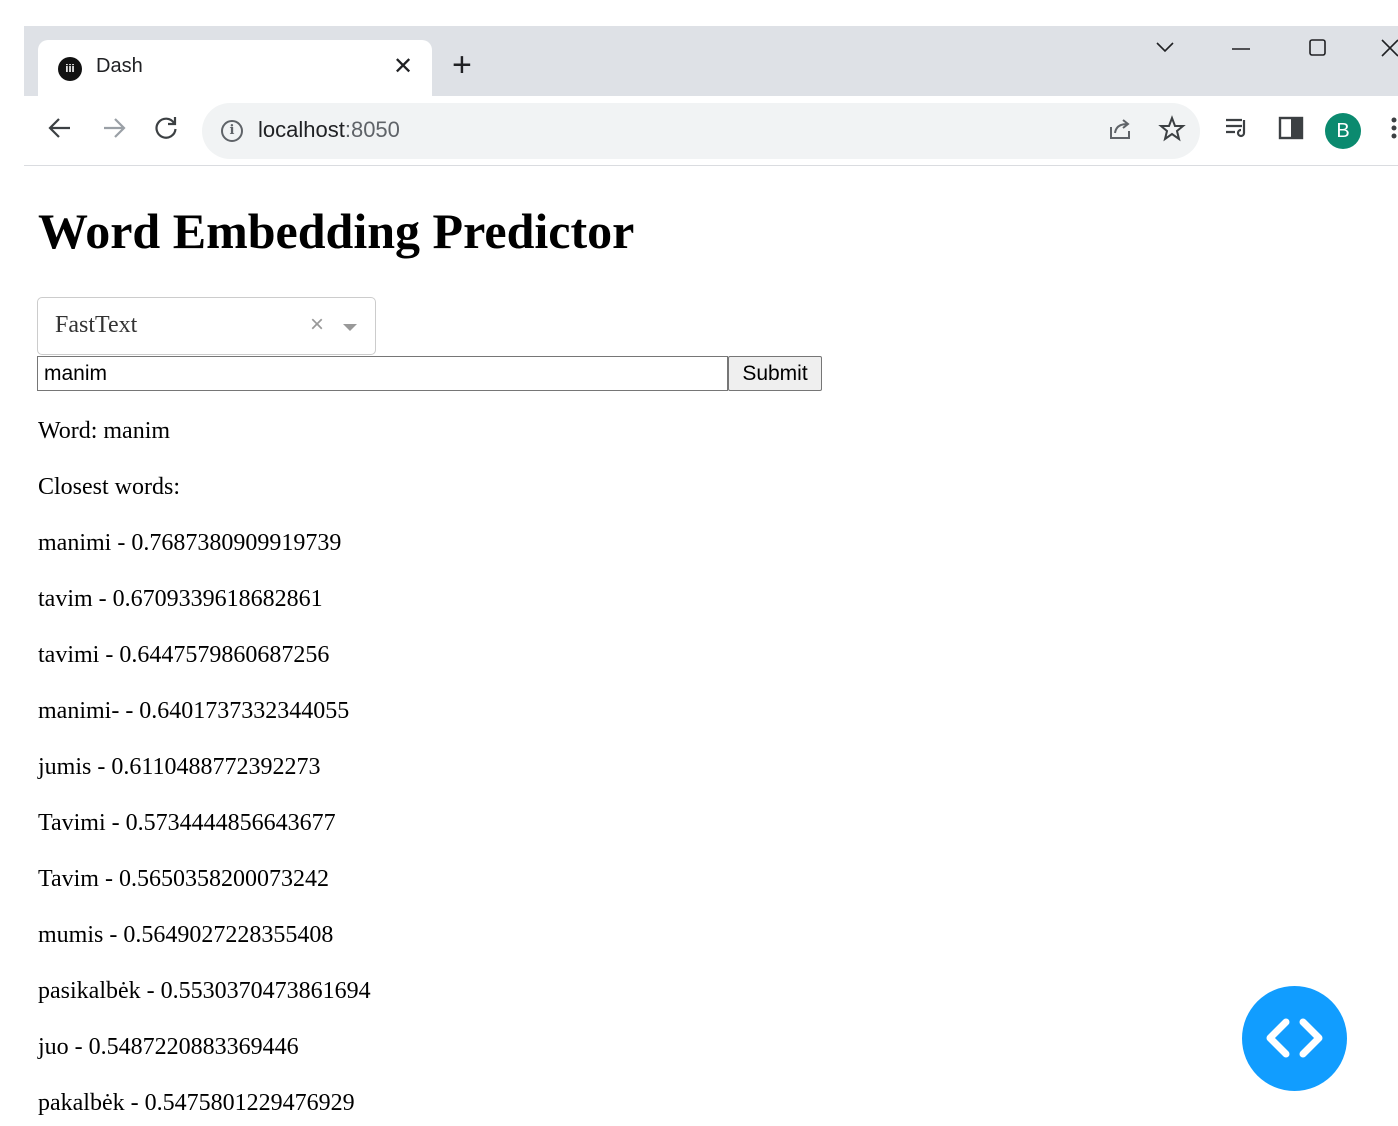 The width and height of the screenshot is (1398, 1126). Describe the element at coordinates (1389, 51) in the screenshot. I see `window-close-icon` at that location.